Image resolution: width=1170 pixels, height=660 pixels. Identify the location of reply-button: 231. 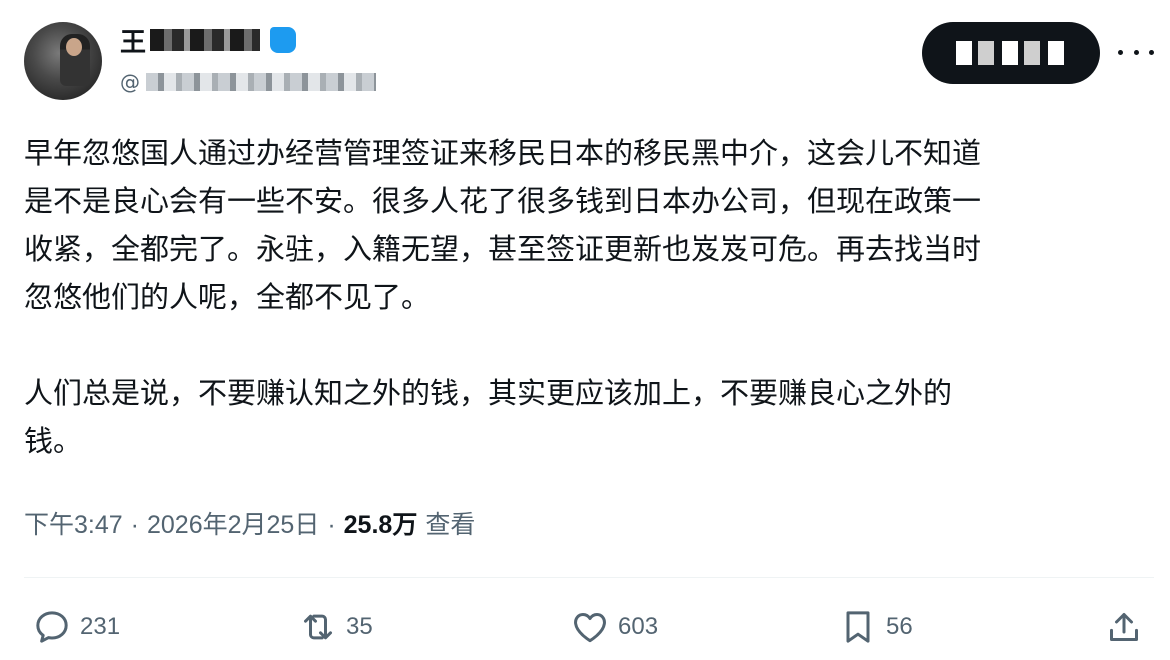
(76, 627).